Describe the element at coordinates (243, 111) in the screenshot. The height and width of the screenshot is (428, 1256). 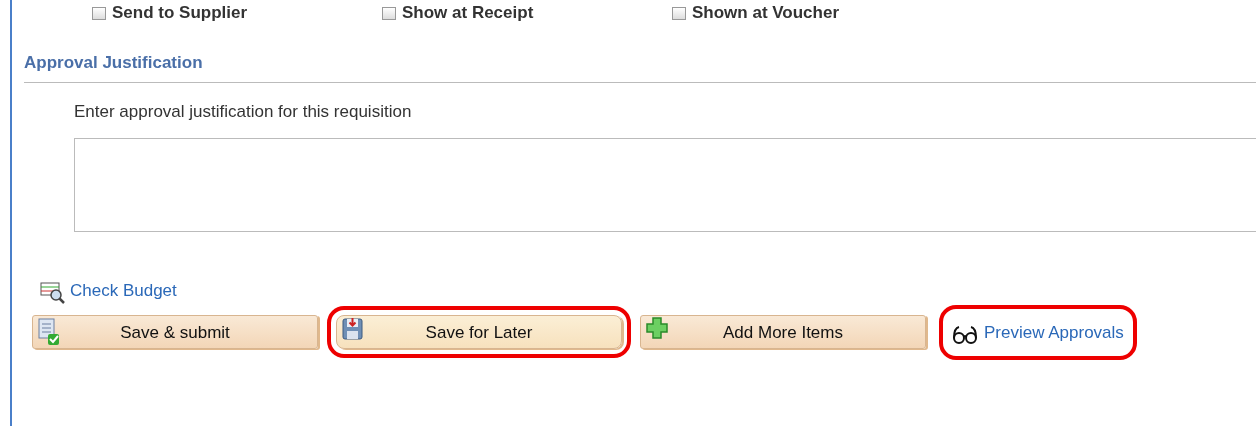
I see `field-label: Enter approval justification for this requisition` at that location.